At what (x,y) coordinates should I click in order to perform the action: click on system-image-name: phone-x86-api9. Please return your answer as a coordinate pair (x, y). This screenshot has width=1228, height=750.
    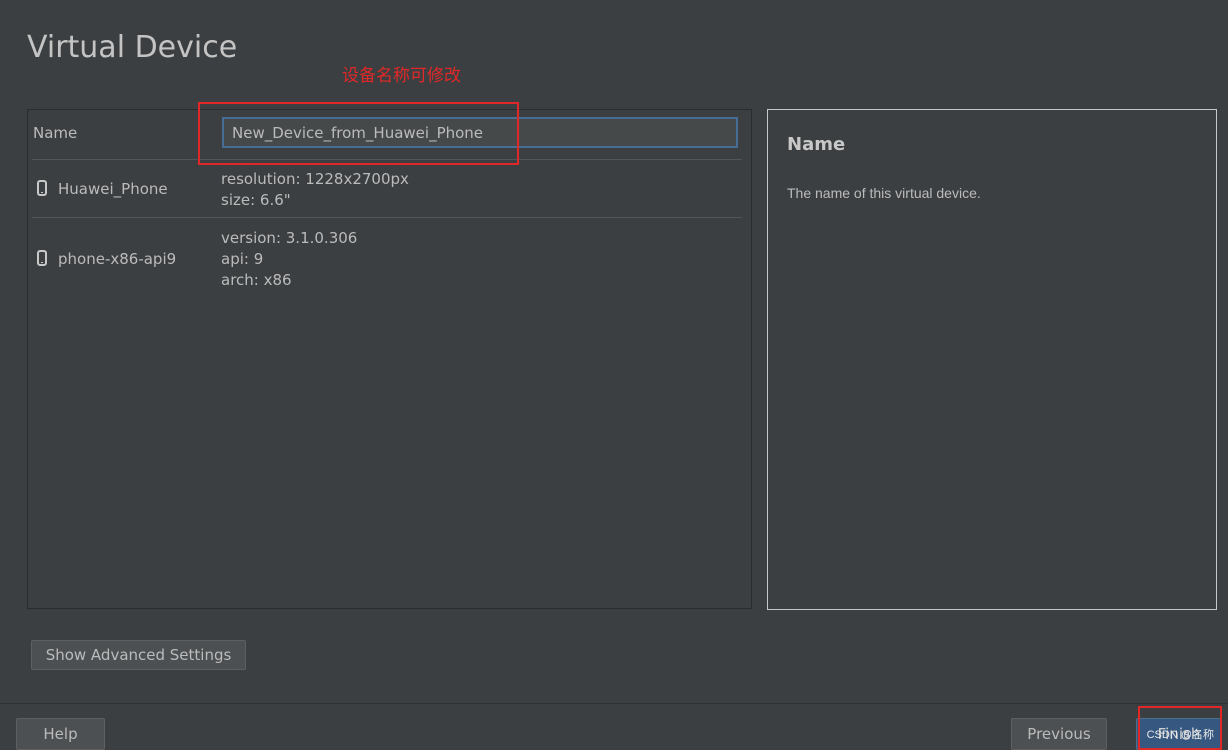
    Looking at the image, I should click on (117, 259).